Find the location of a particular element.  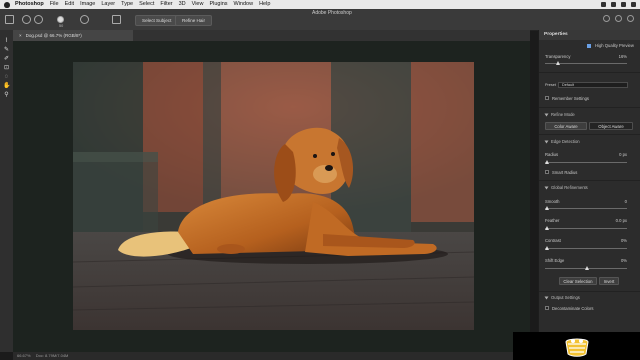

menu-plugins: Plugins is located at coordinates (218, 4).